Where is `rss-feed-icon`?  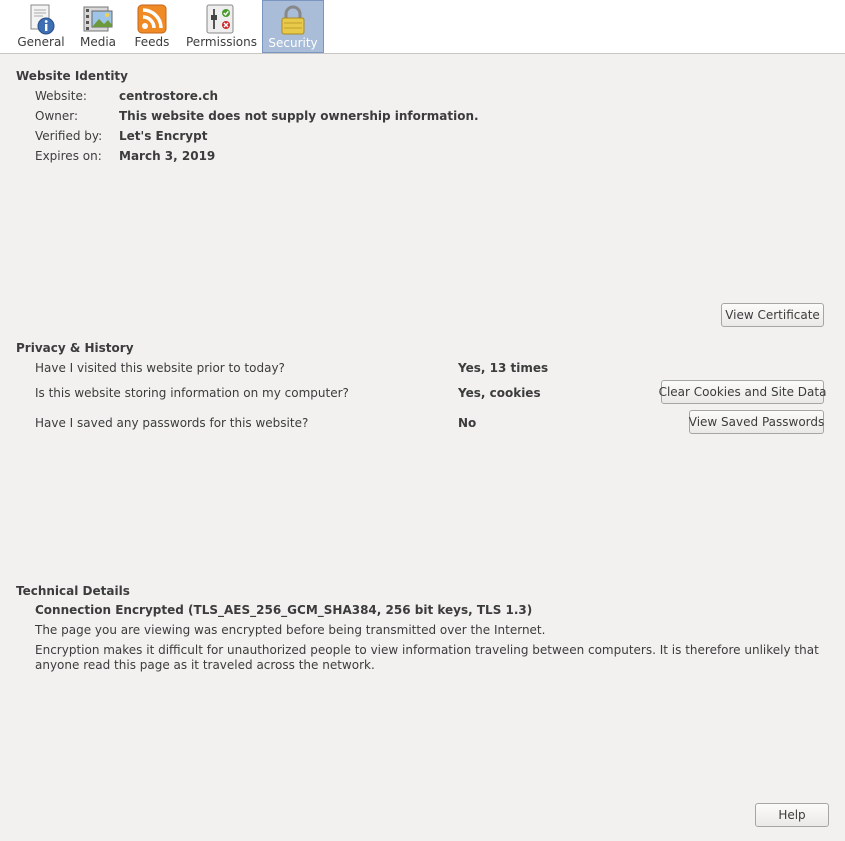
rss-feed-icon is located at coordinates (152, 19).